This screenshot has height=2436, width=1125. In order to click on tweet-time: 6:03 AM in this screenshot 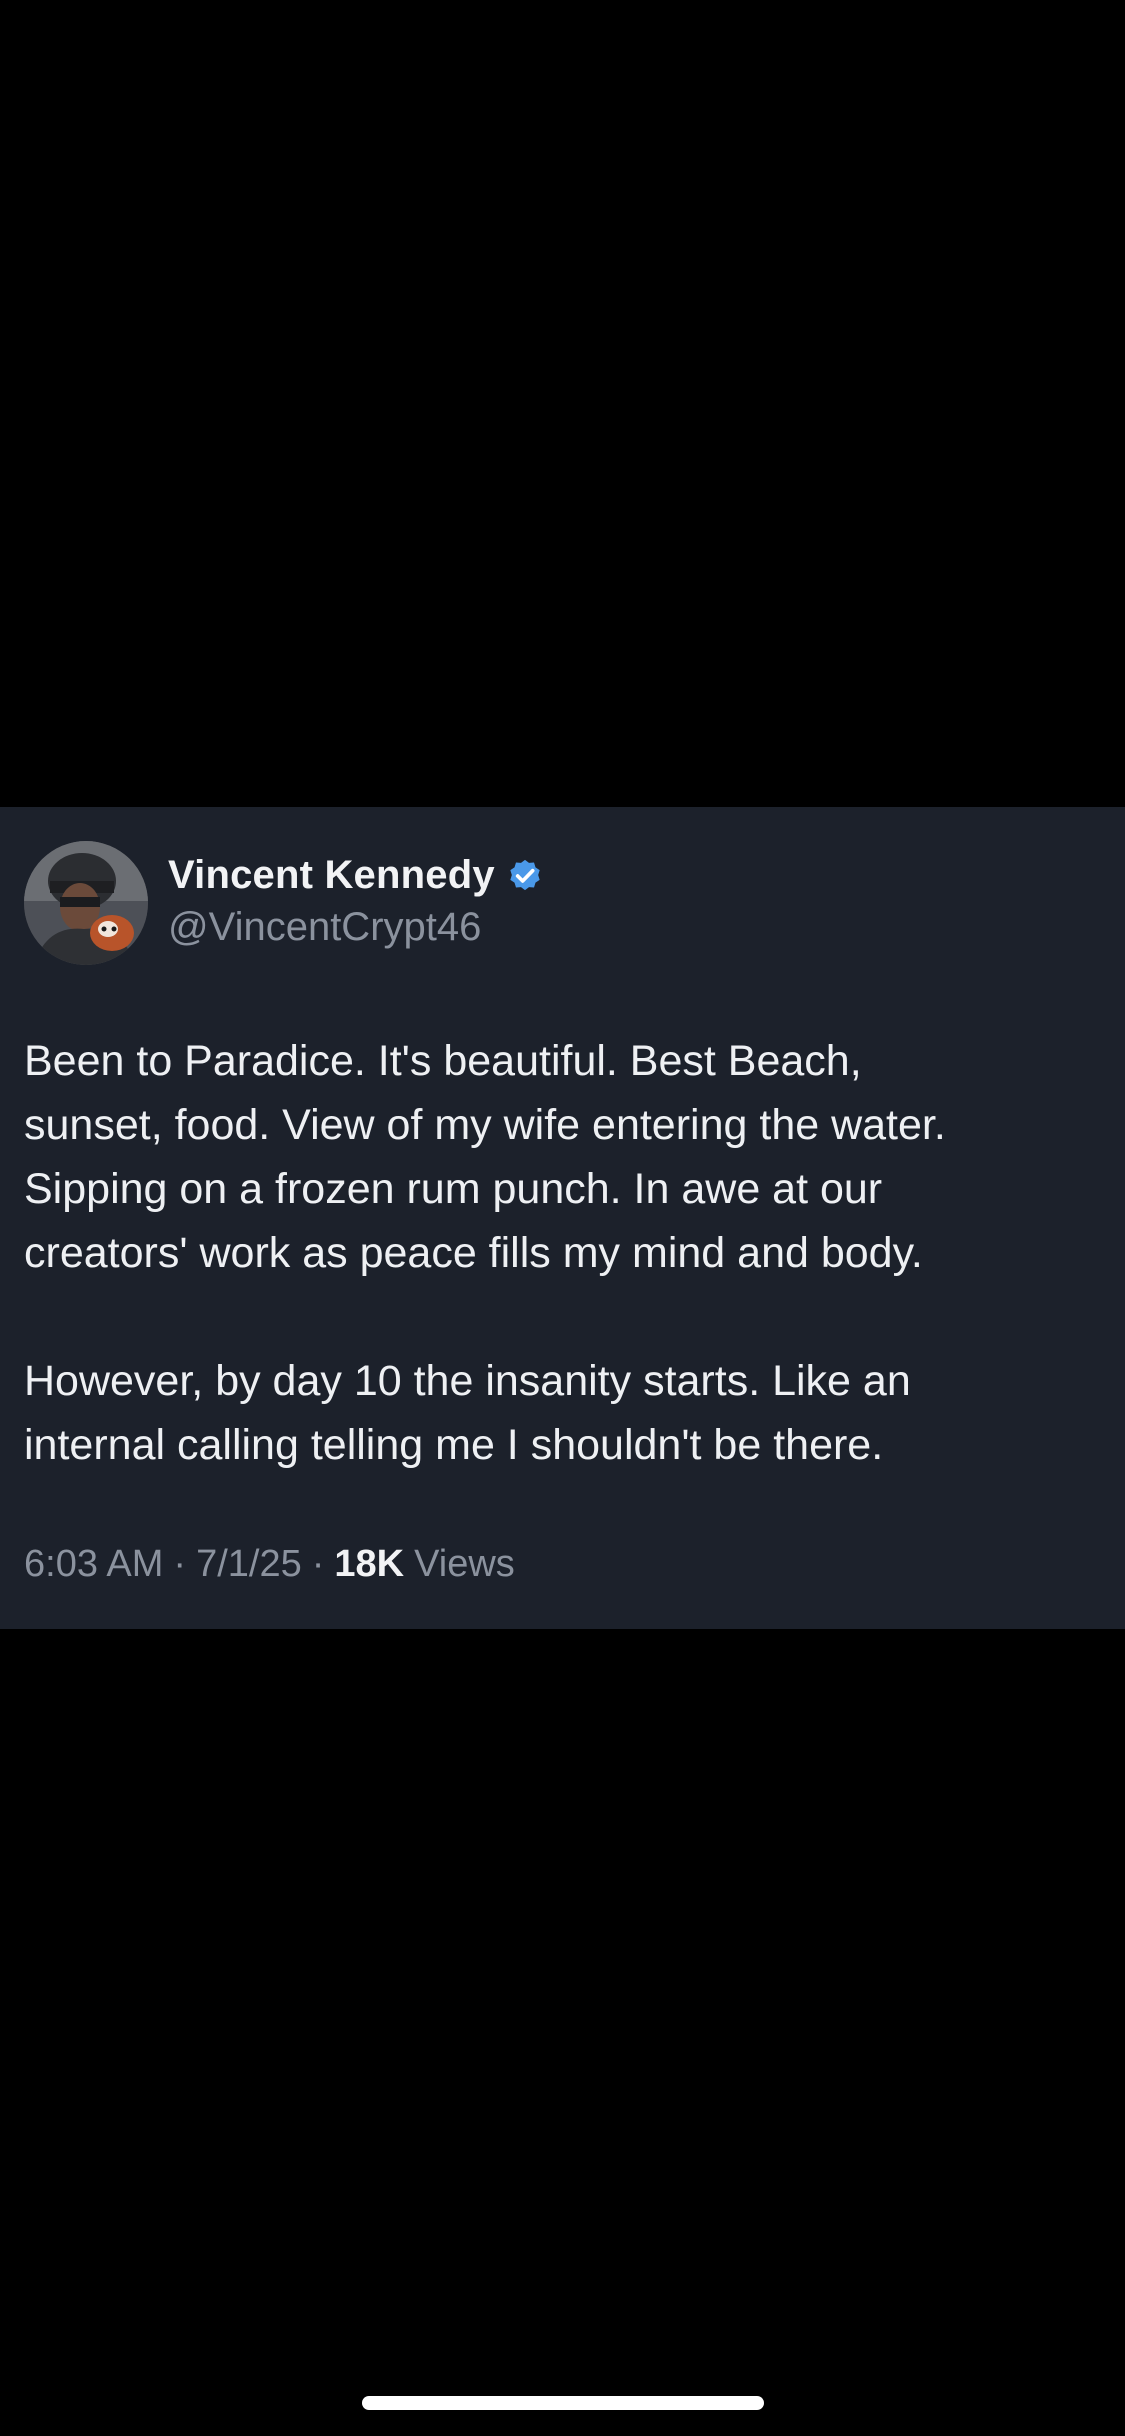, I will do `click(93, 1564)`.